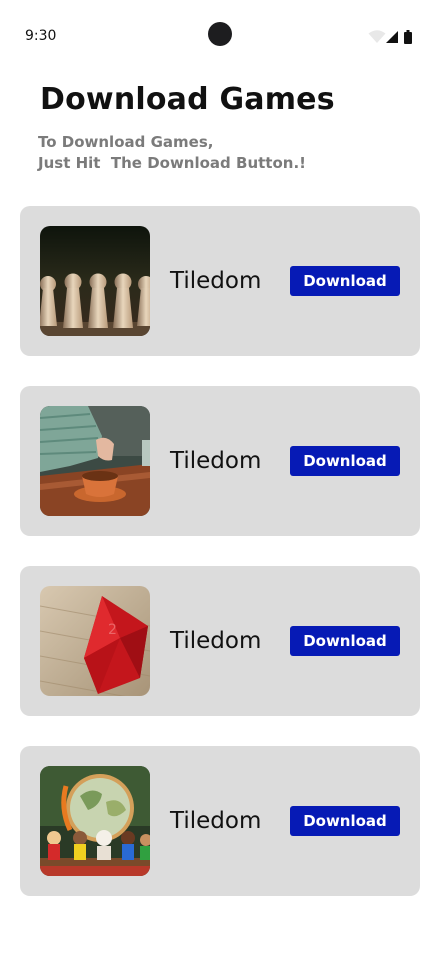 Image resolution: width=440 pixels, height=956 pixels. Describe the element at coordinates (377, 36) in the screenshot. I see `wifi-icon` at that location.